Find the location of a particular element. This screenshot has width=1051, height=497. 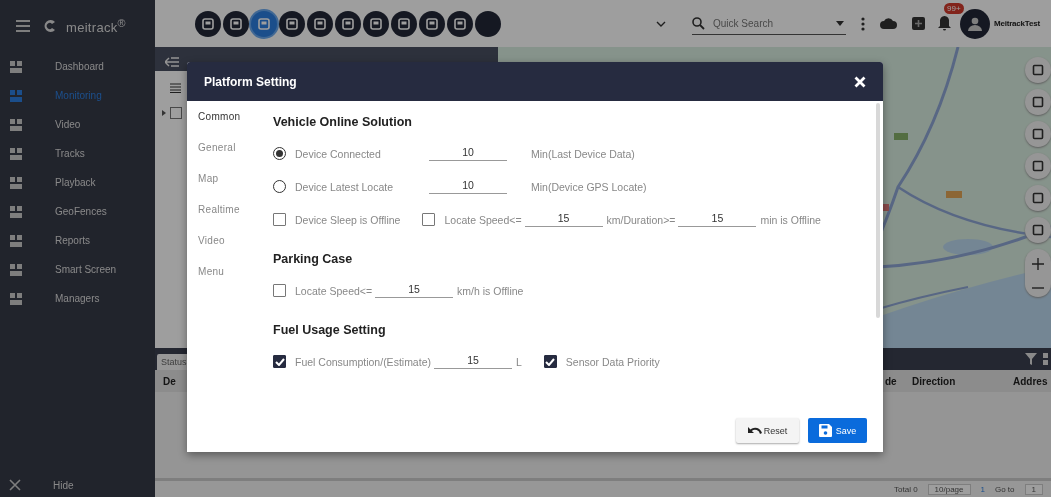

more-icon is located at coordinates (863, 23).